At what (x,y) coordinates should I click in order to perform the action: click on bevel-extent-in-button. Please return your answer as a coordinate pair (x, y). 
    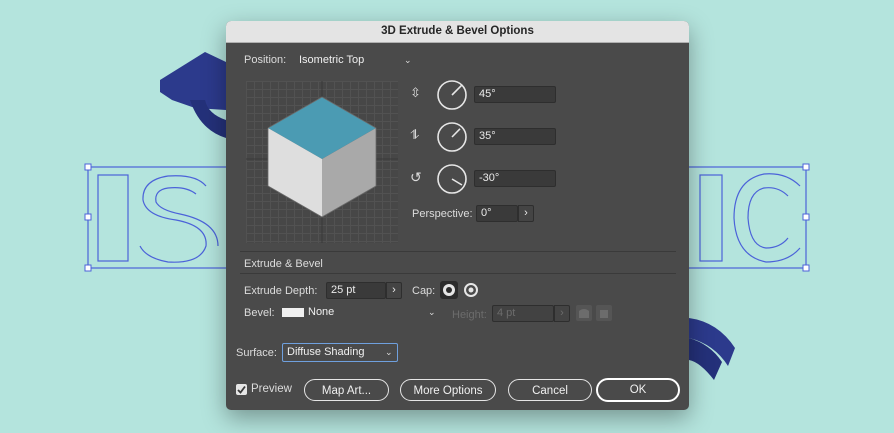
    Looking at the image, I should click on (584, 313).